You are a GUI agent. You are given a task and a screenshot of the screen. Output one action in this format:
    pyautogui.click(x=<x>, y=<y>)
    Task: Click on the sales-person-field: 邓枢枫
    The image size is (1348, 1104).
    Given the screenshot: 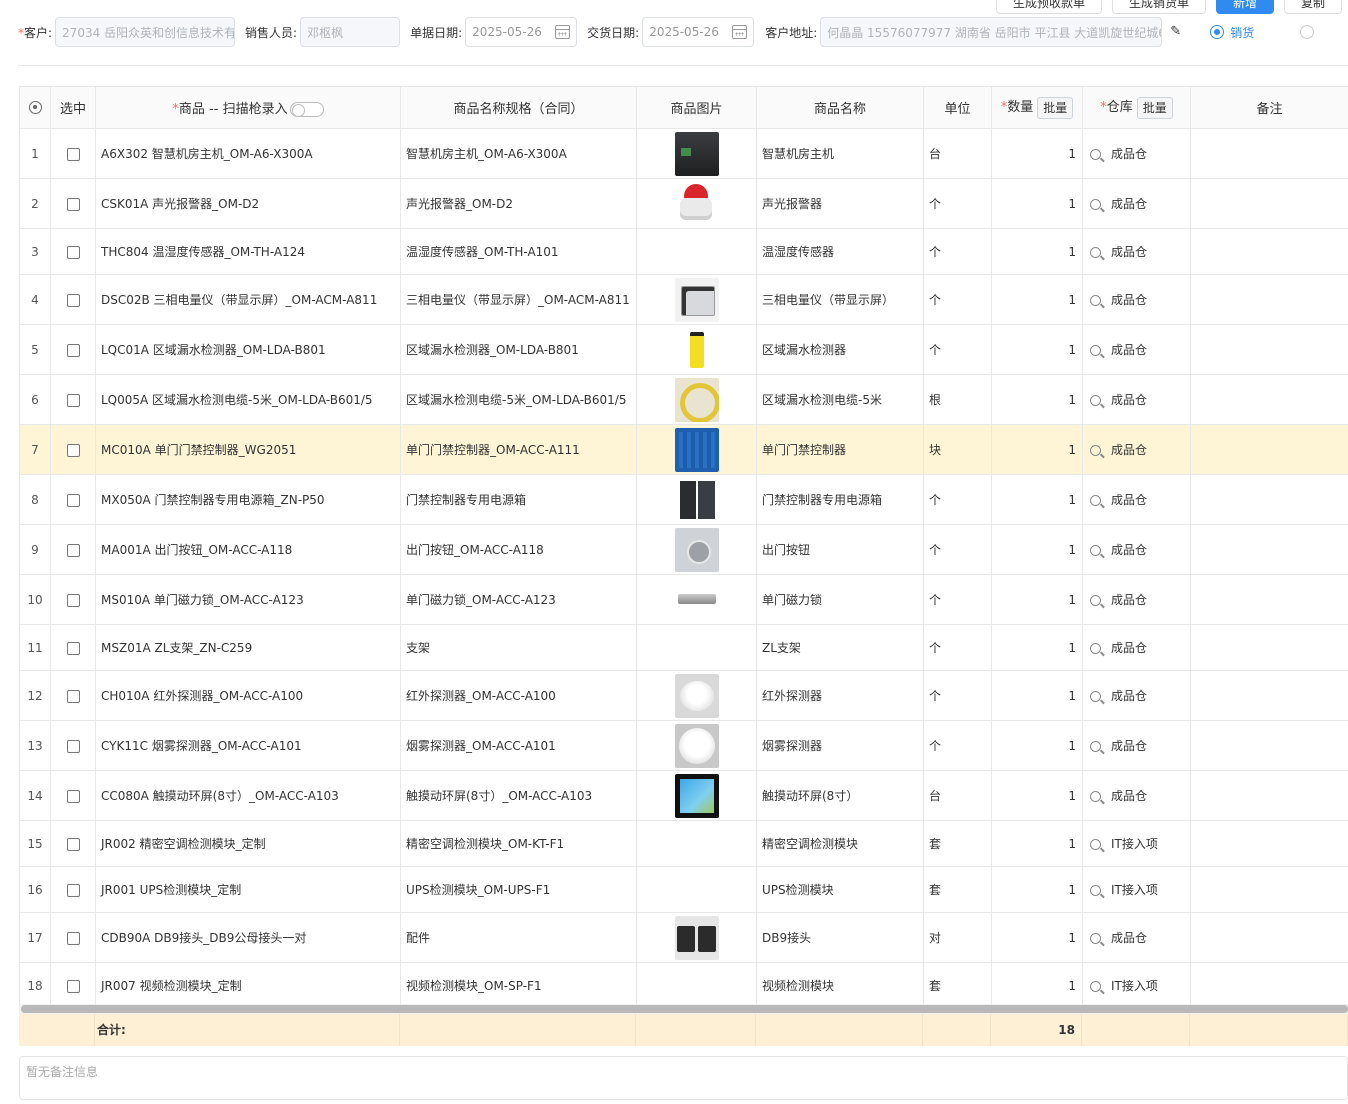 What is the action you would take?
    pyautogui.click(x=350, y=32)
    